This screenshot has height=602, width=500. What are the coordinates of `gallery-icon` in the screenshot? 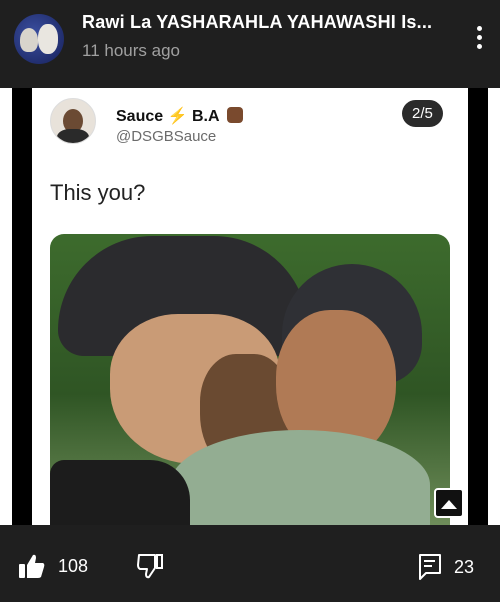 It's located at (449, 503).